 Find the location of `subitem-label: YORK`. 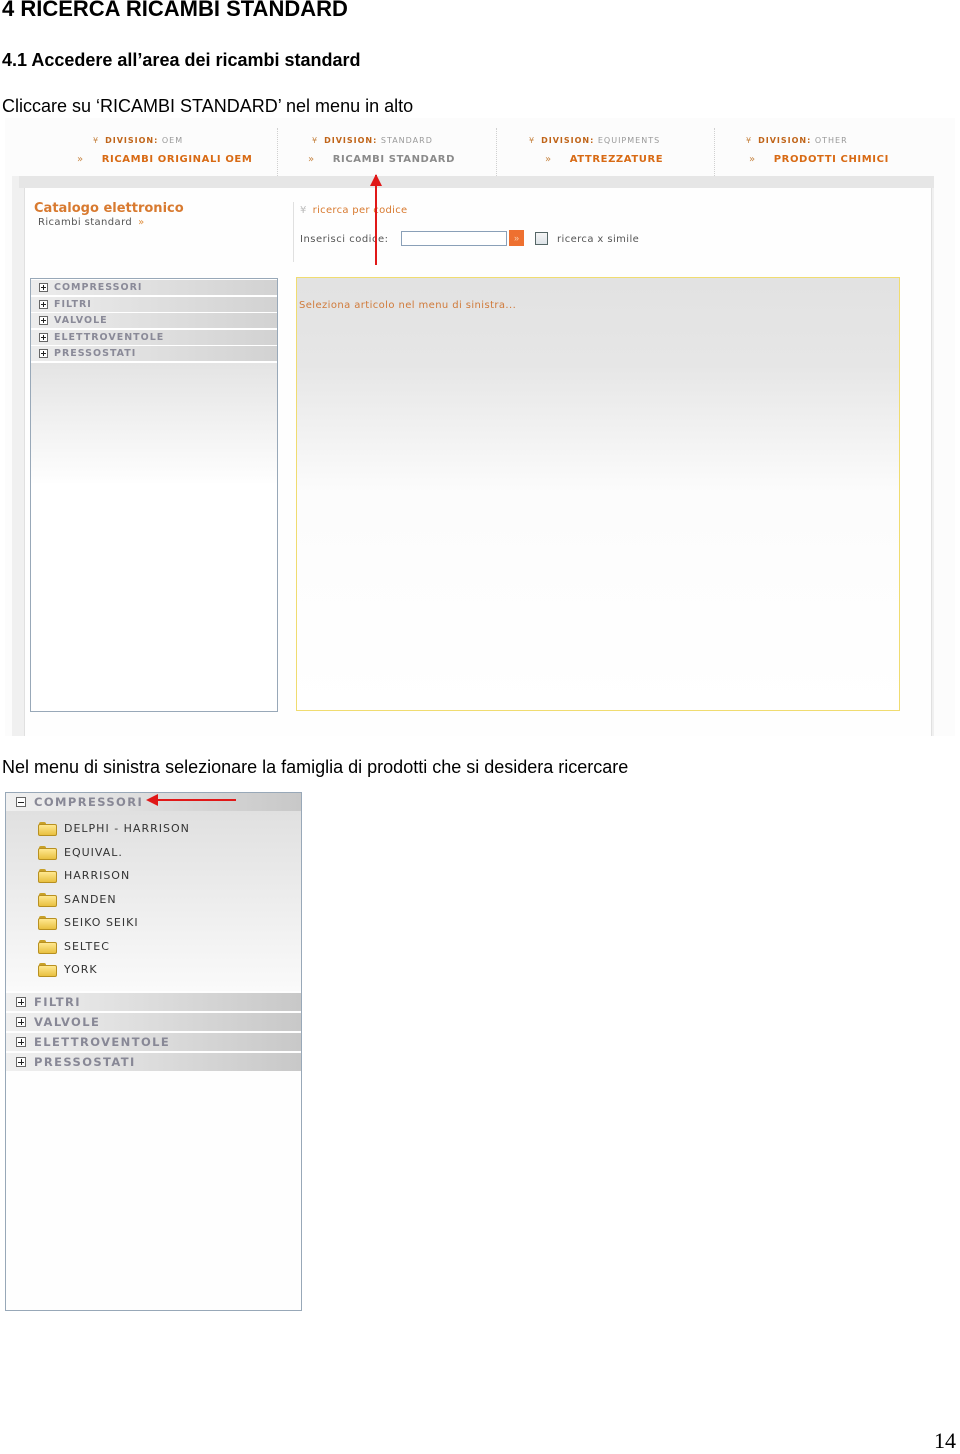

subitem-label: YORK is located at coordinates (81, 970).